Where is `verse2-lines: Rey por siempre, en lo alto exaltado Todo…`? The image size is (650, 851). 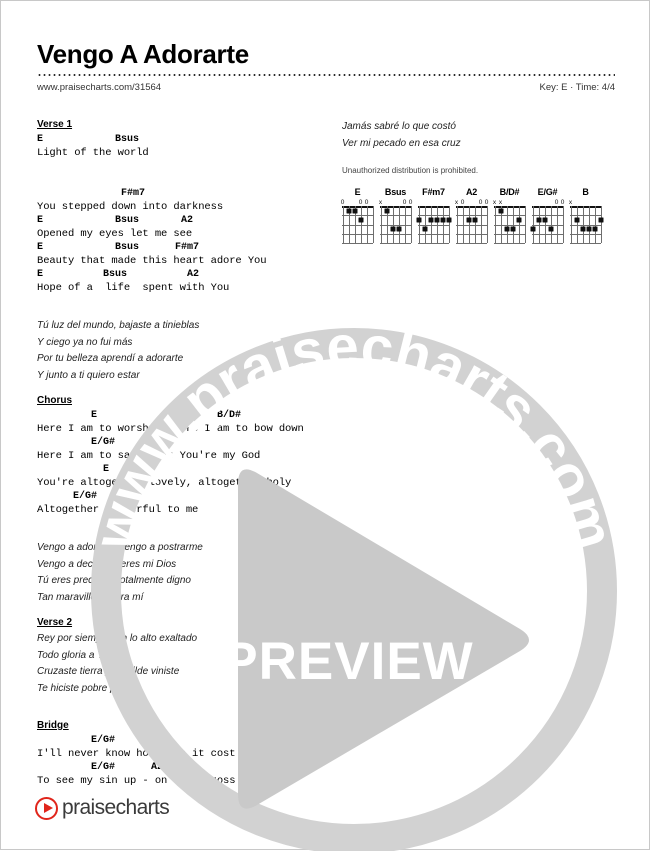
verse2-lines: Rey por siempre, en lo alto exaltado Todo… is located at coordinates (182, 664).